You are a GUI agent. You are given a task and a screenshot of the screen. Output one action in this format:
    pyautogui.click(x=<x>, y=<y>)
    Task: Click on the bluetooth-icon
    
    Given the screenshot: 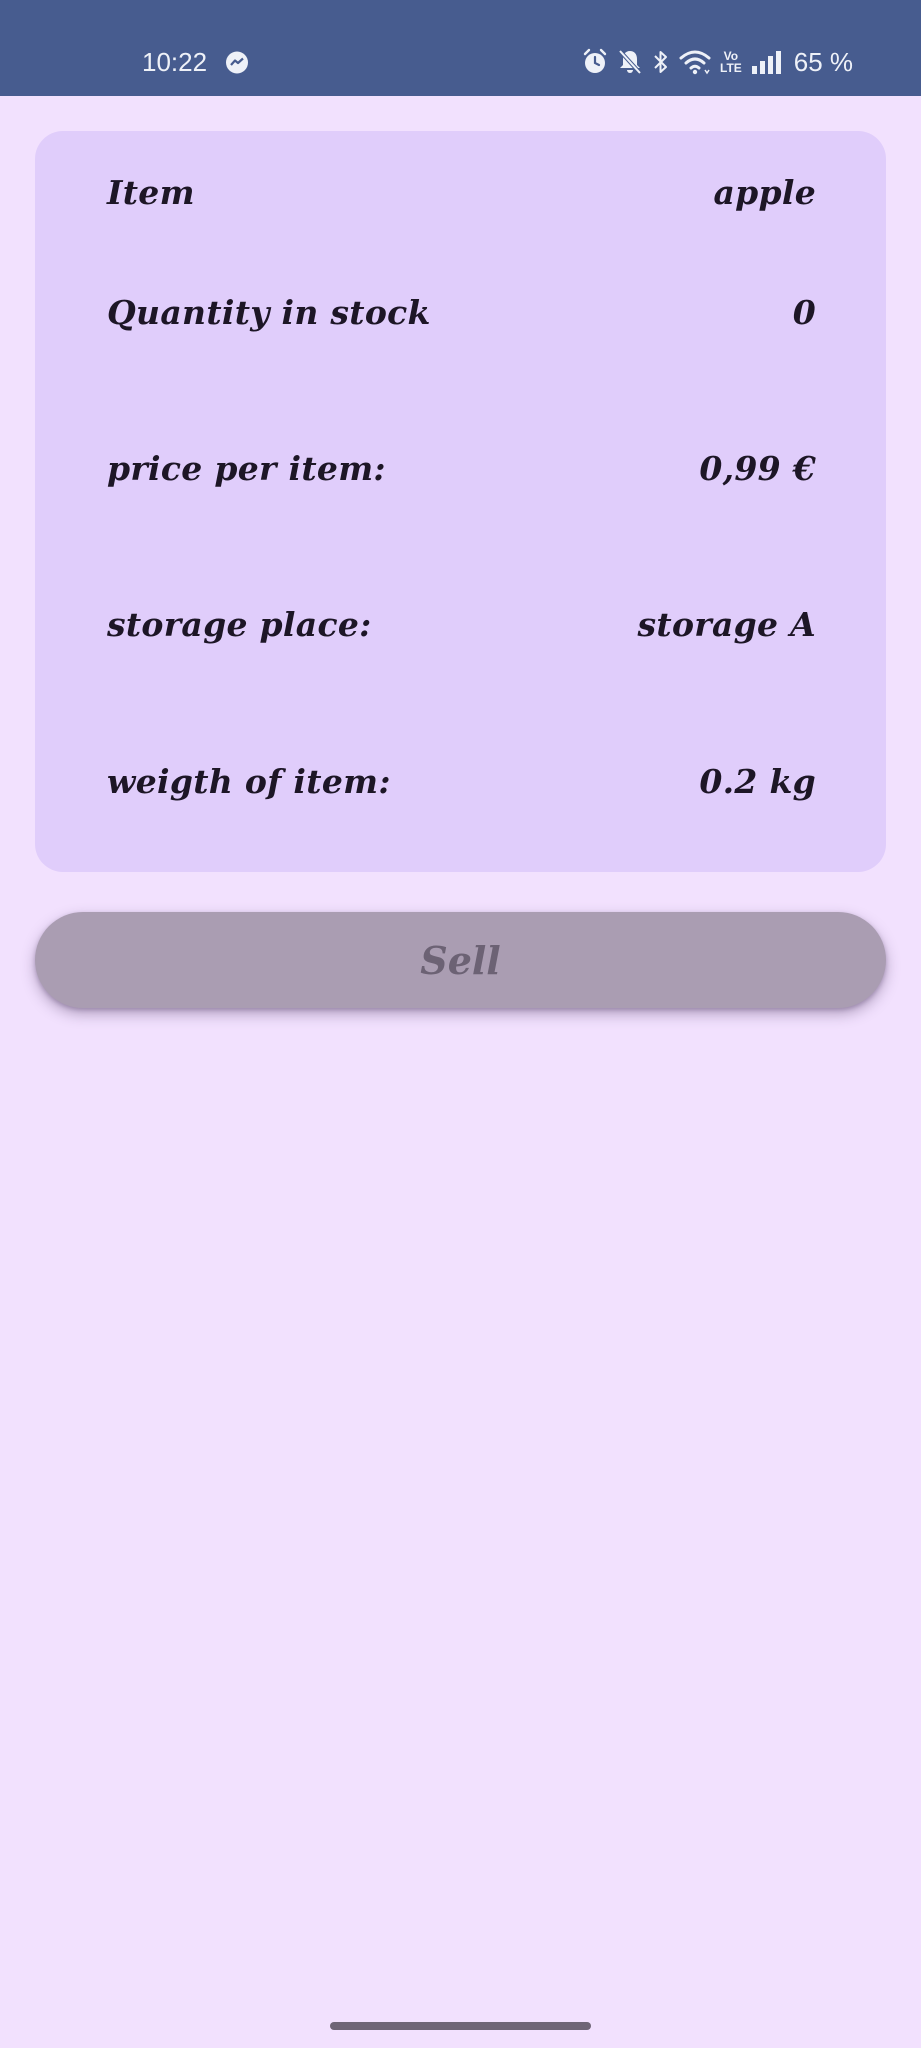 What is the action you would take?
    pyautogui.click(x=661, y=62)
    